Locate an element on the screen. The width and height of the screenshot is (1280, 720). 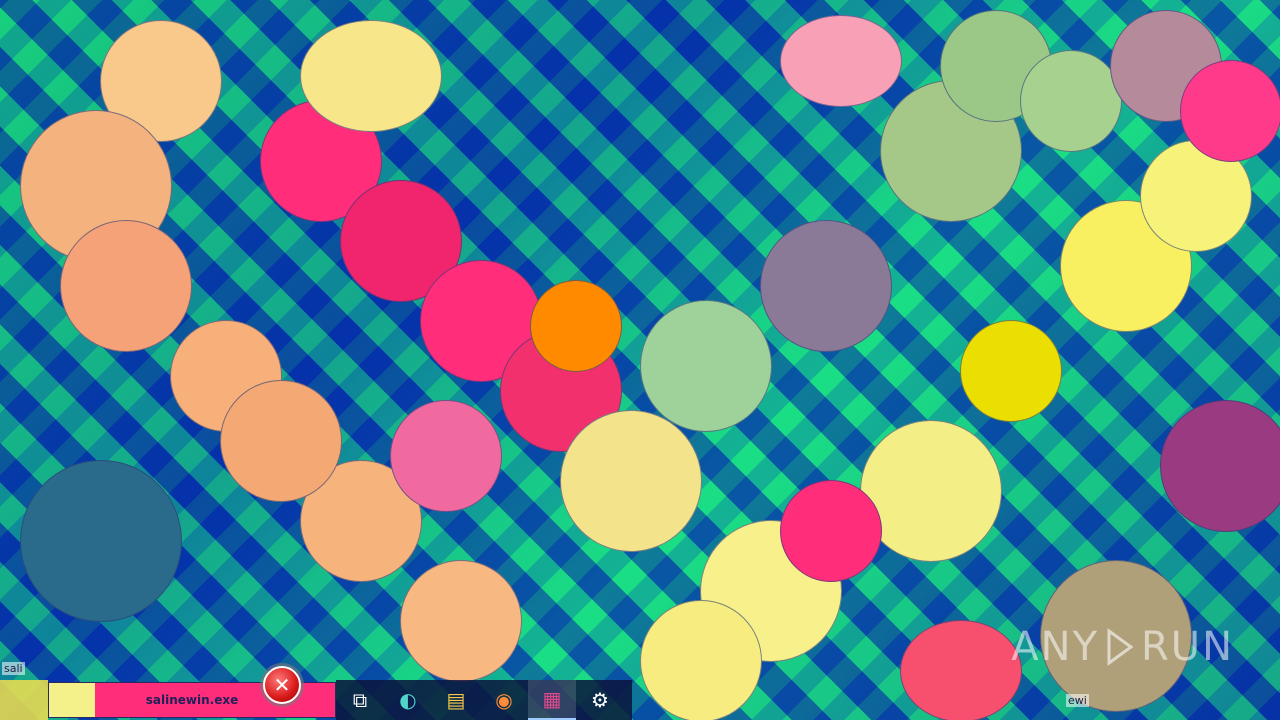
taskbar-pinned-apps: ⧉ ◐ ▤ ◉ ▦ ⚙ is located at coordinates (484, 700).